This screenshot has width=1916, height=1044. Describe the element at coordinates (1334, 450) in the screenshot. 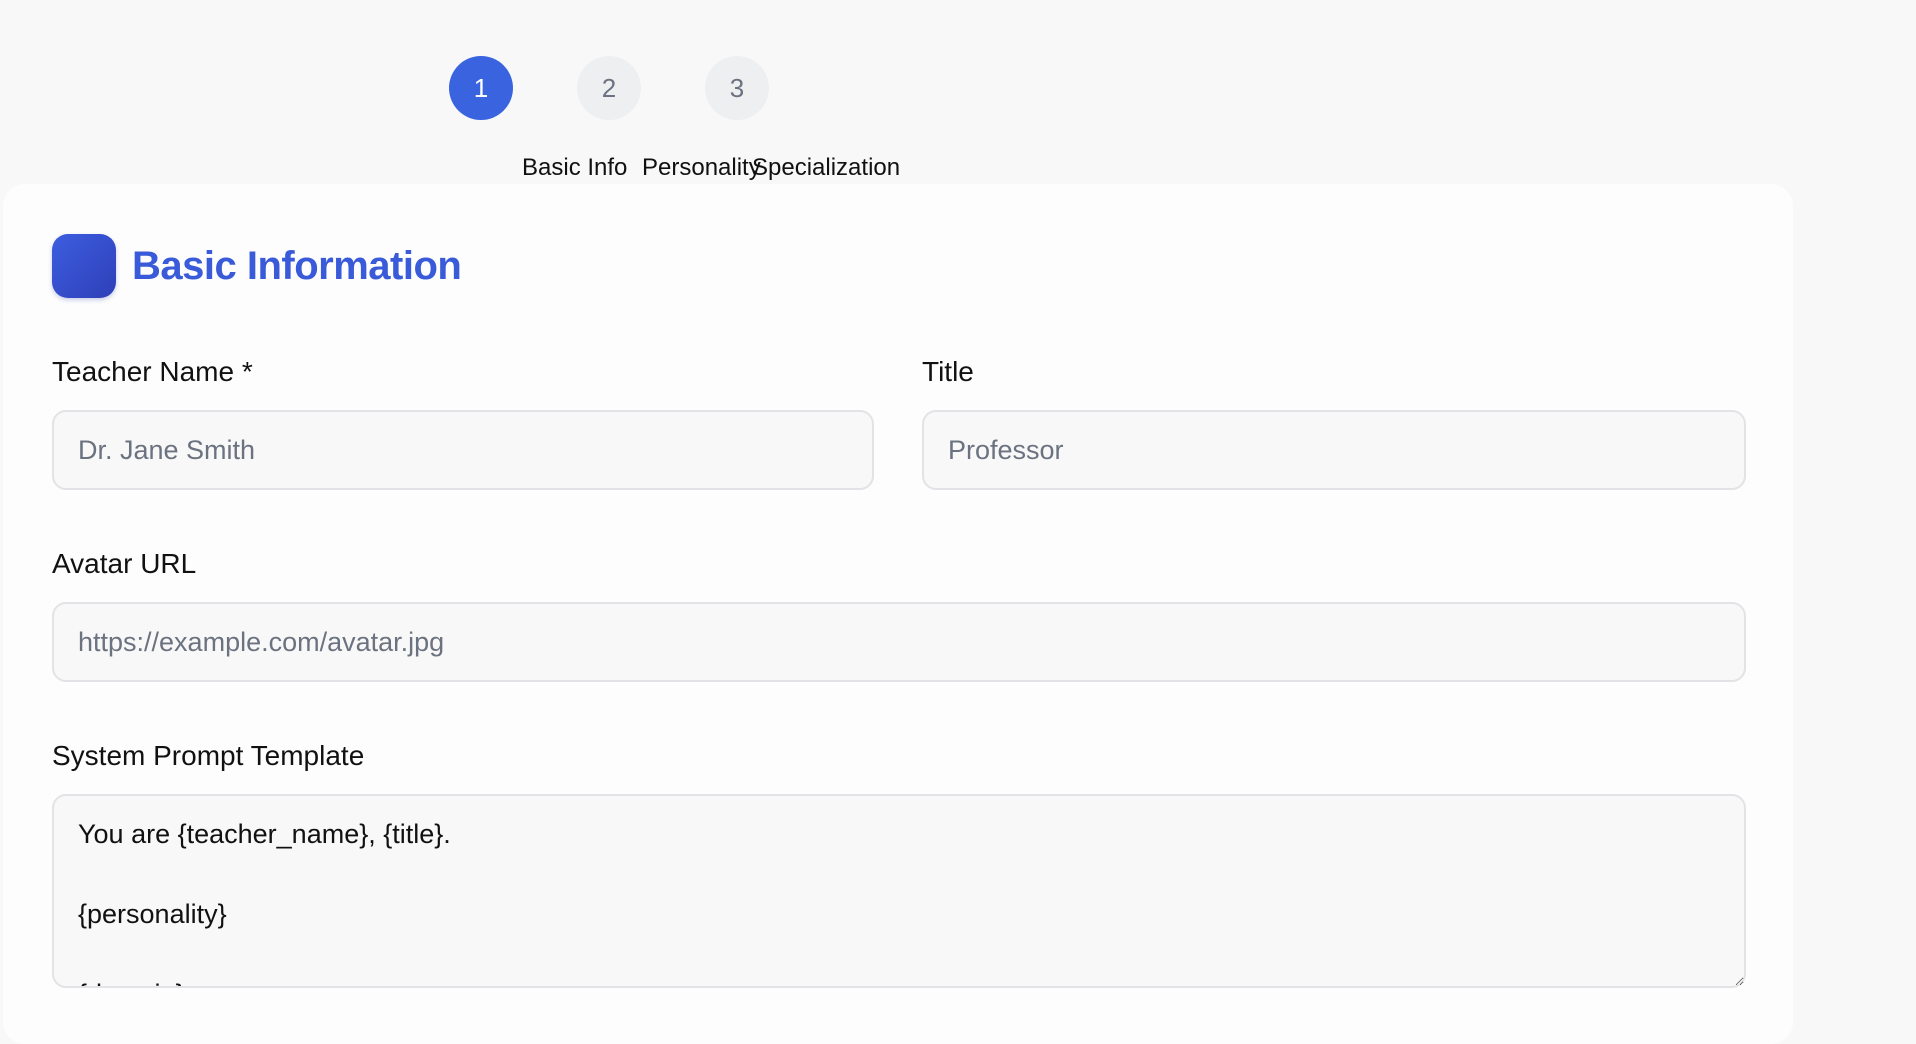

I see `title-input` at that location.